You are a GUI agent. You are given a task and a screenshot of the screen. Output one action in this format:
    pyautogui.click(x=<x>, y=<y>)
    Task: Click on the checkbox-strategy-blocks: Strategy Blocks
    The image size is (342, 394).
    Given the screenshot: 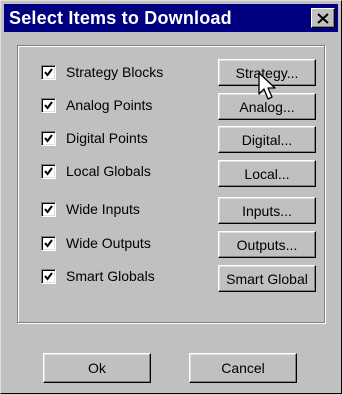 What is the action you would take?
    pyautogui.click(x=102, y=72)
    